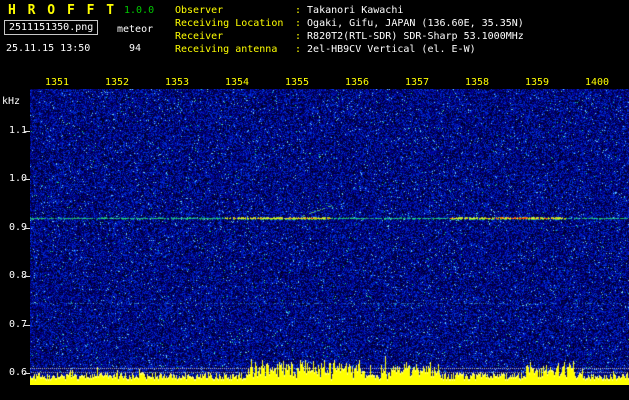 This screenshot has width=629, height=400. I want to click on freq-label: 0.8, so click(17, 275).